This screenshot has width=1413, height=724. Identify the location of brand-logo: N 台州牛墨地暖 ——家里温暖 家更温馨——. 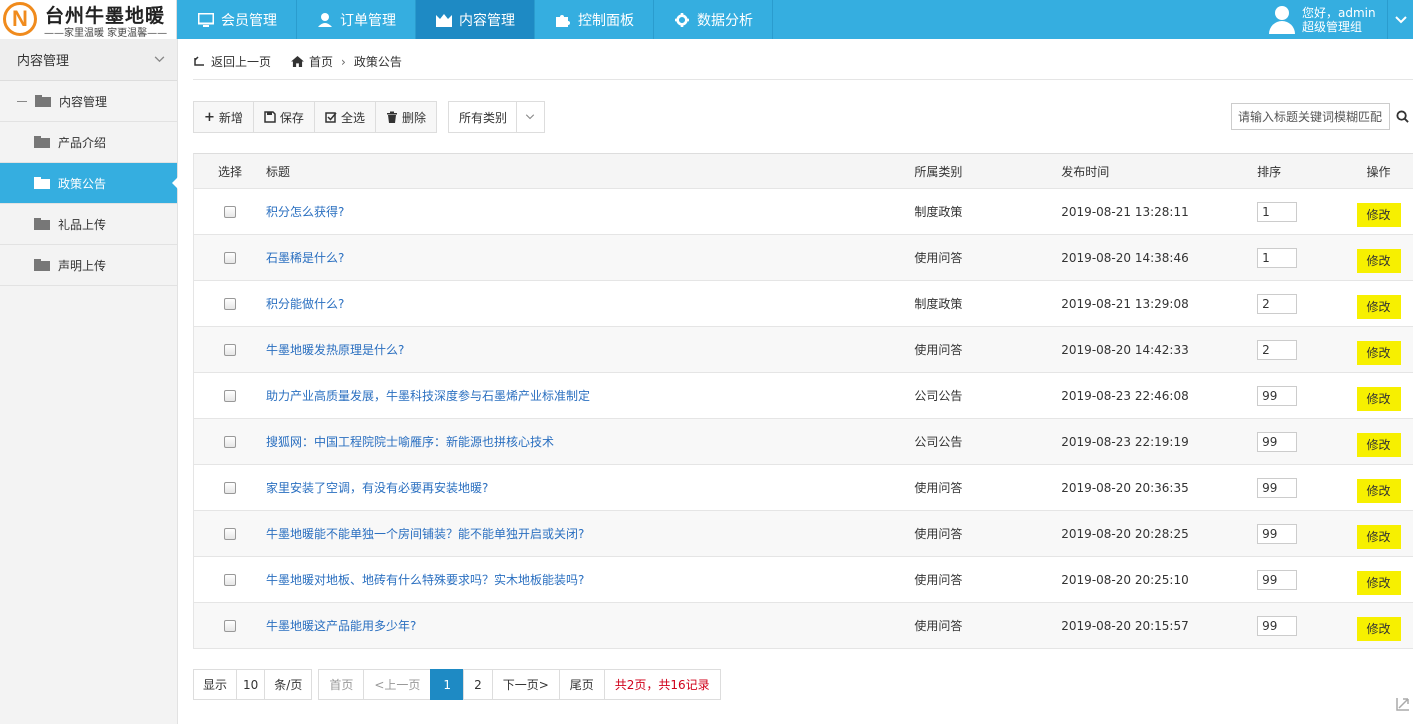
(88, 19).